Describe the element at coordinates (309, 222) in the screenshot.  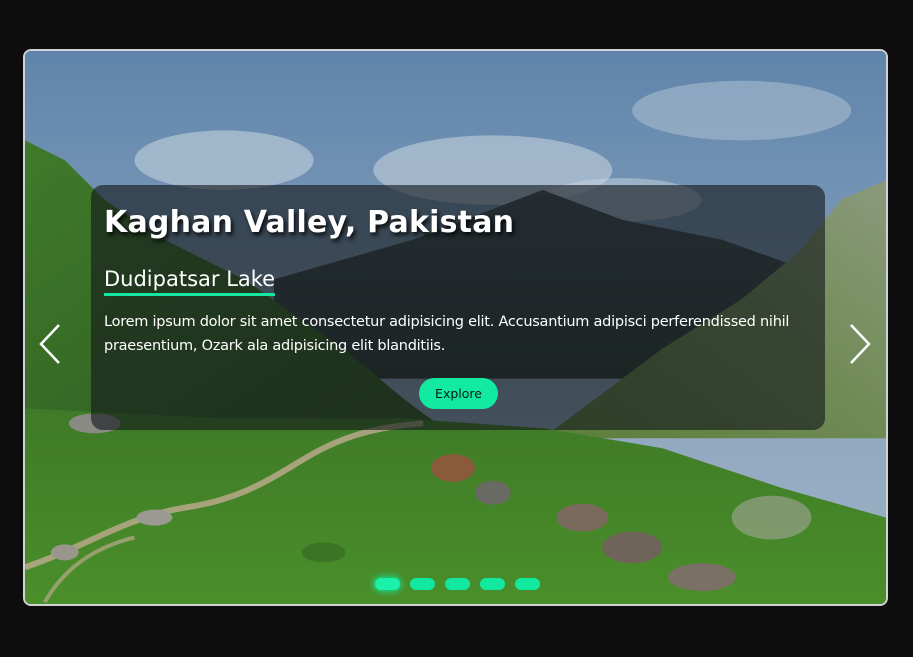
I see `slide-title: Kaghan Valley, Pakistan` at that location.